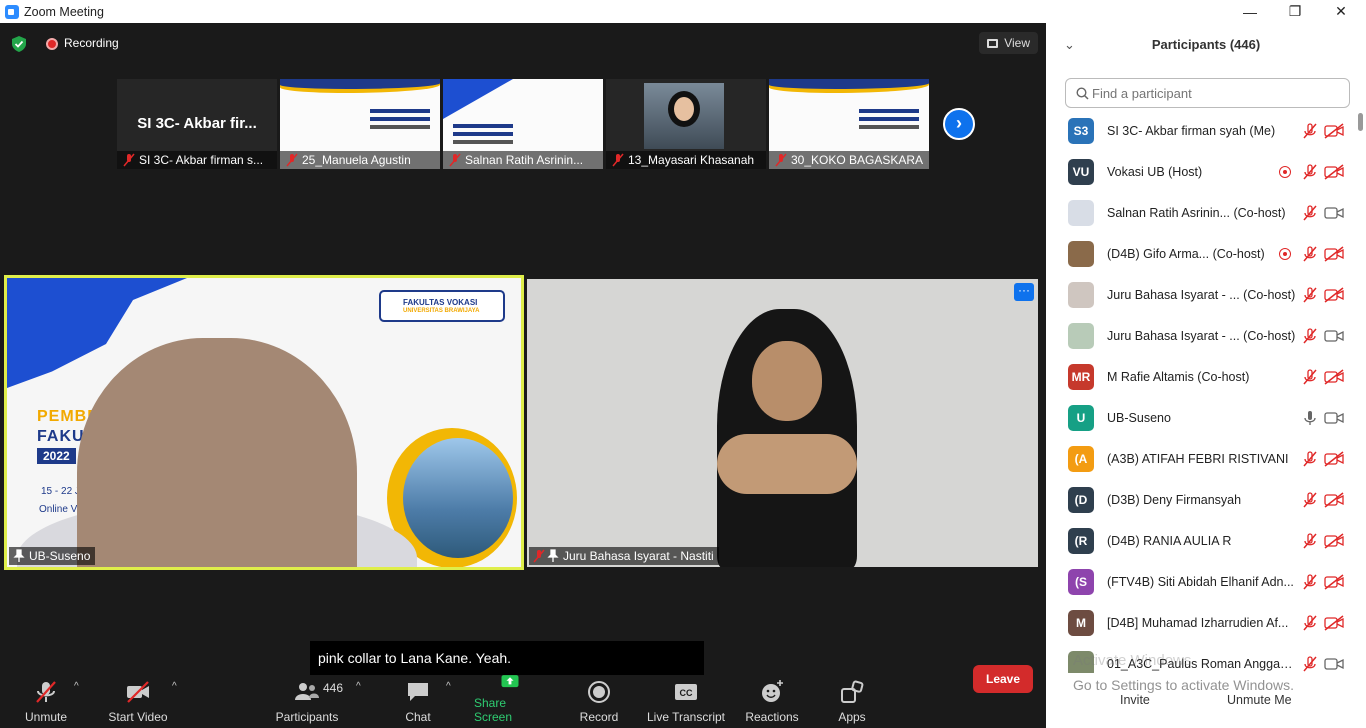 The width and height of the screenshot is (1366, 728). What do you see at coordinates (787, 464) in the screenshot?
I see `interpreter-hands` at bounding box center [787, 464].